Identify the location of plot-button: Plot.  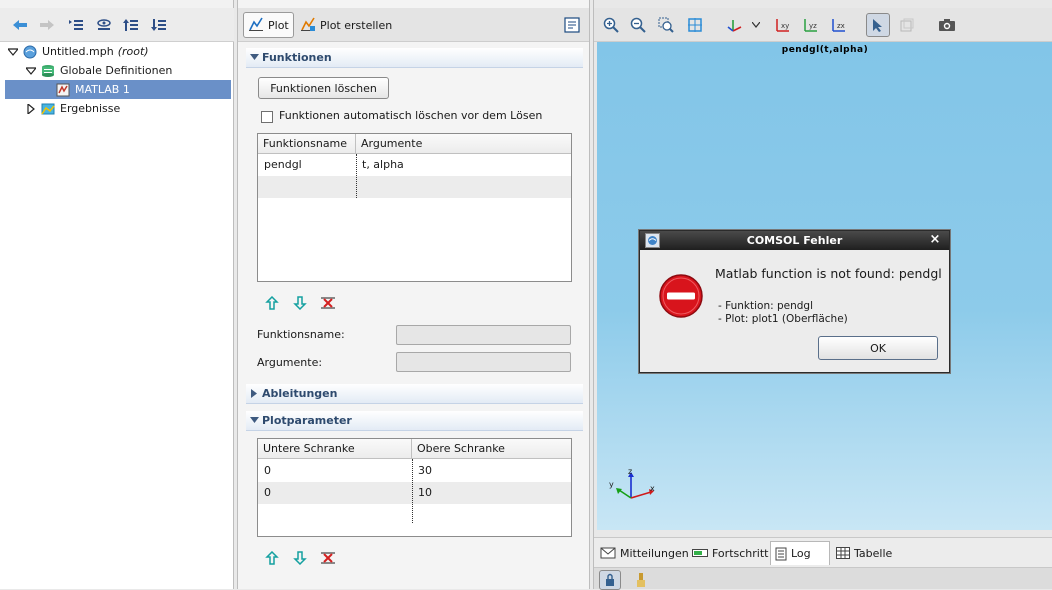
(268, 25).